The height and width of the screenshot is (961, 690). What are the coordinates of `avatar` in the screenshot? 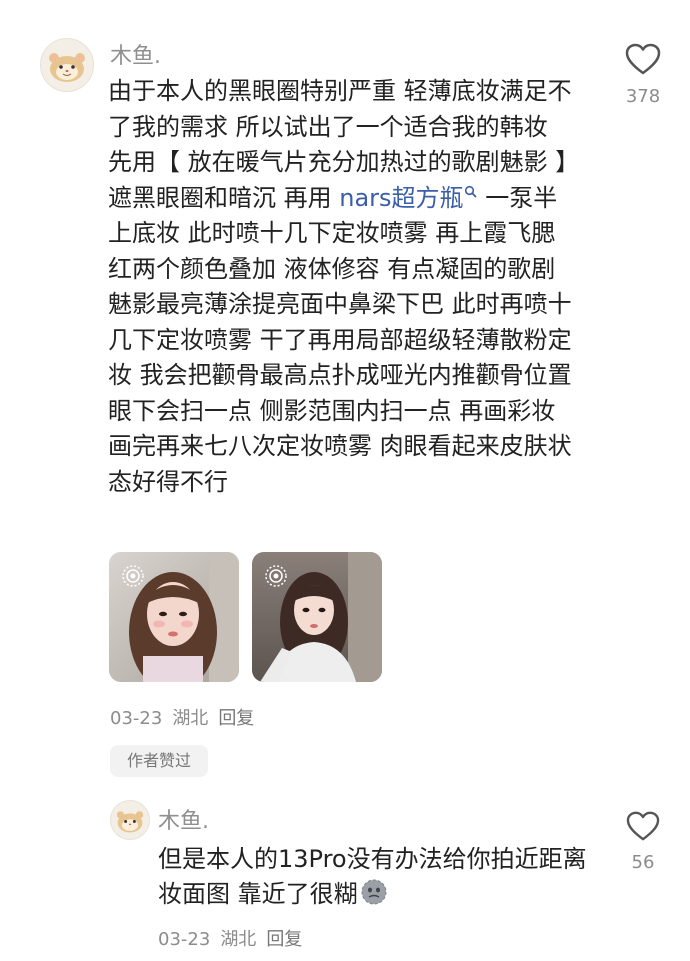 It's located at (67, 65).